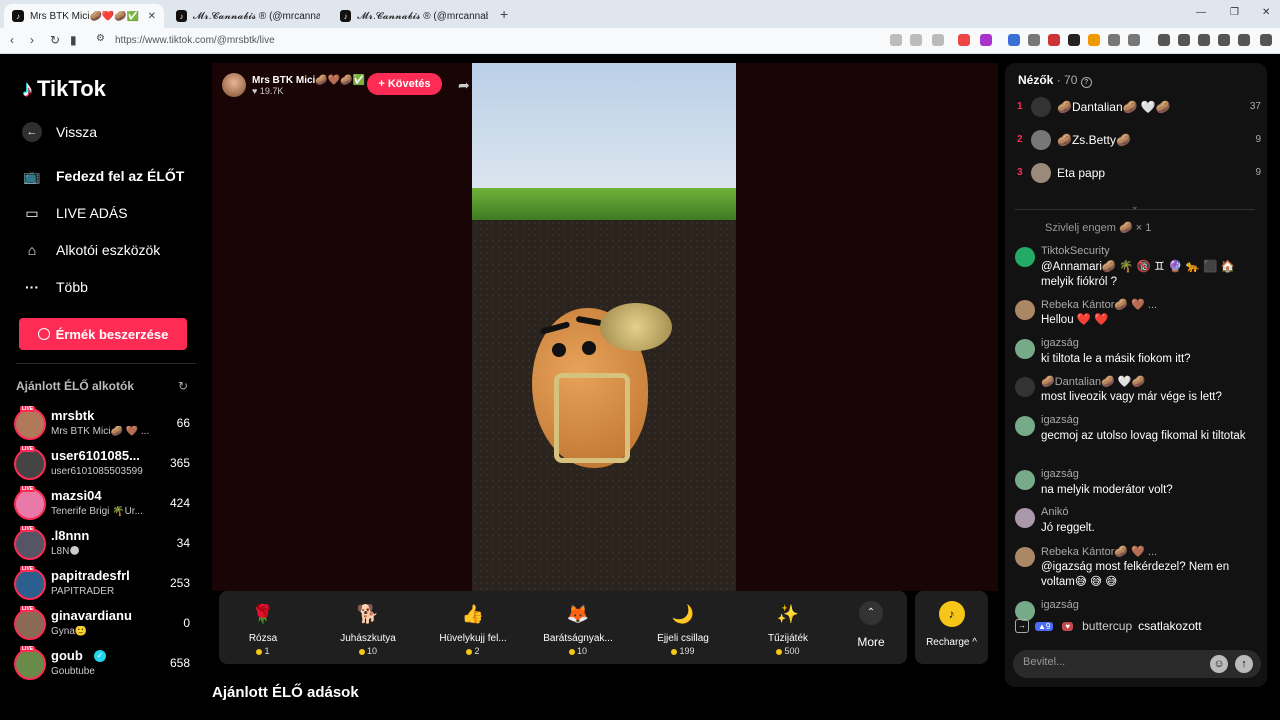 This screenshot has width=1280, height=720. Describe the element at coordinates (464, 85) in the screenshot. I see `share-icon: ➦` at that location.